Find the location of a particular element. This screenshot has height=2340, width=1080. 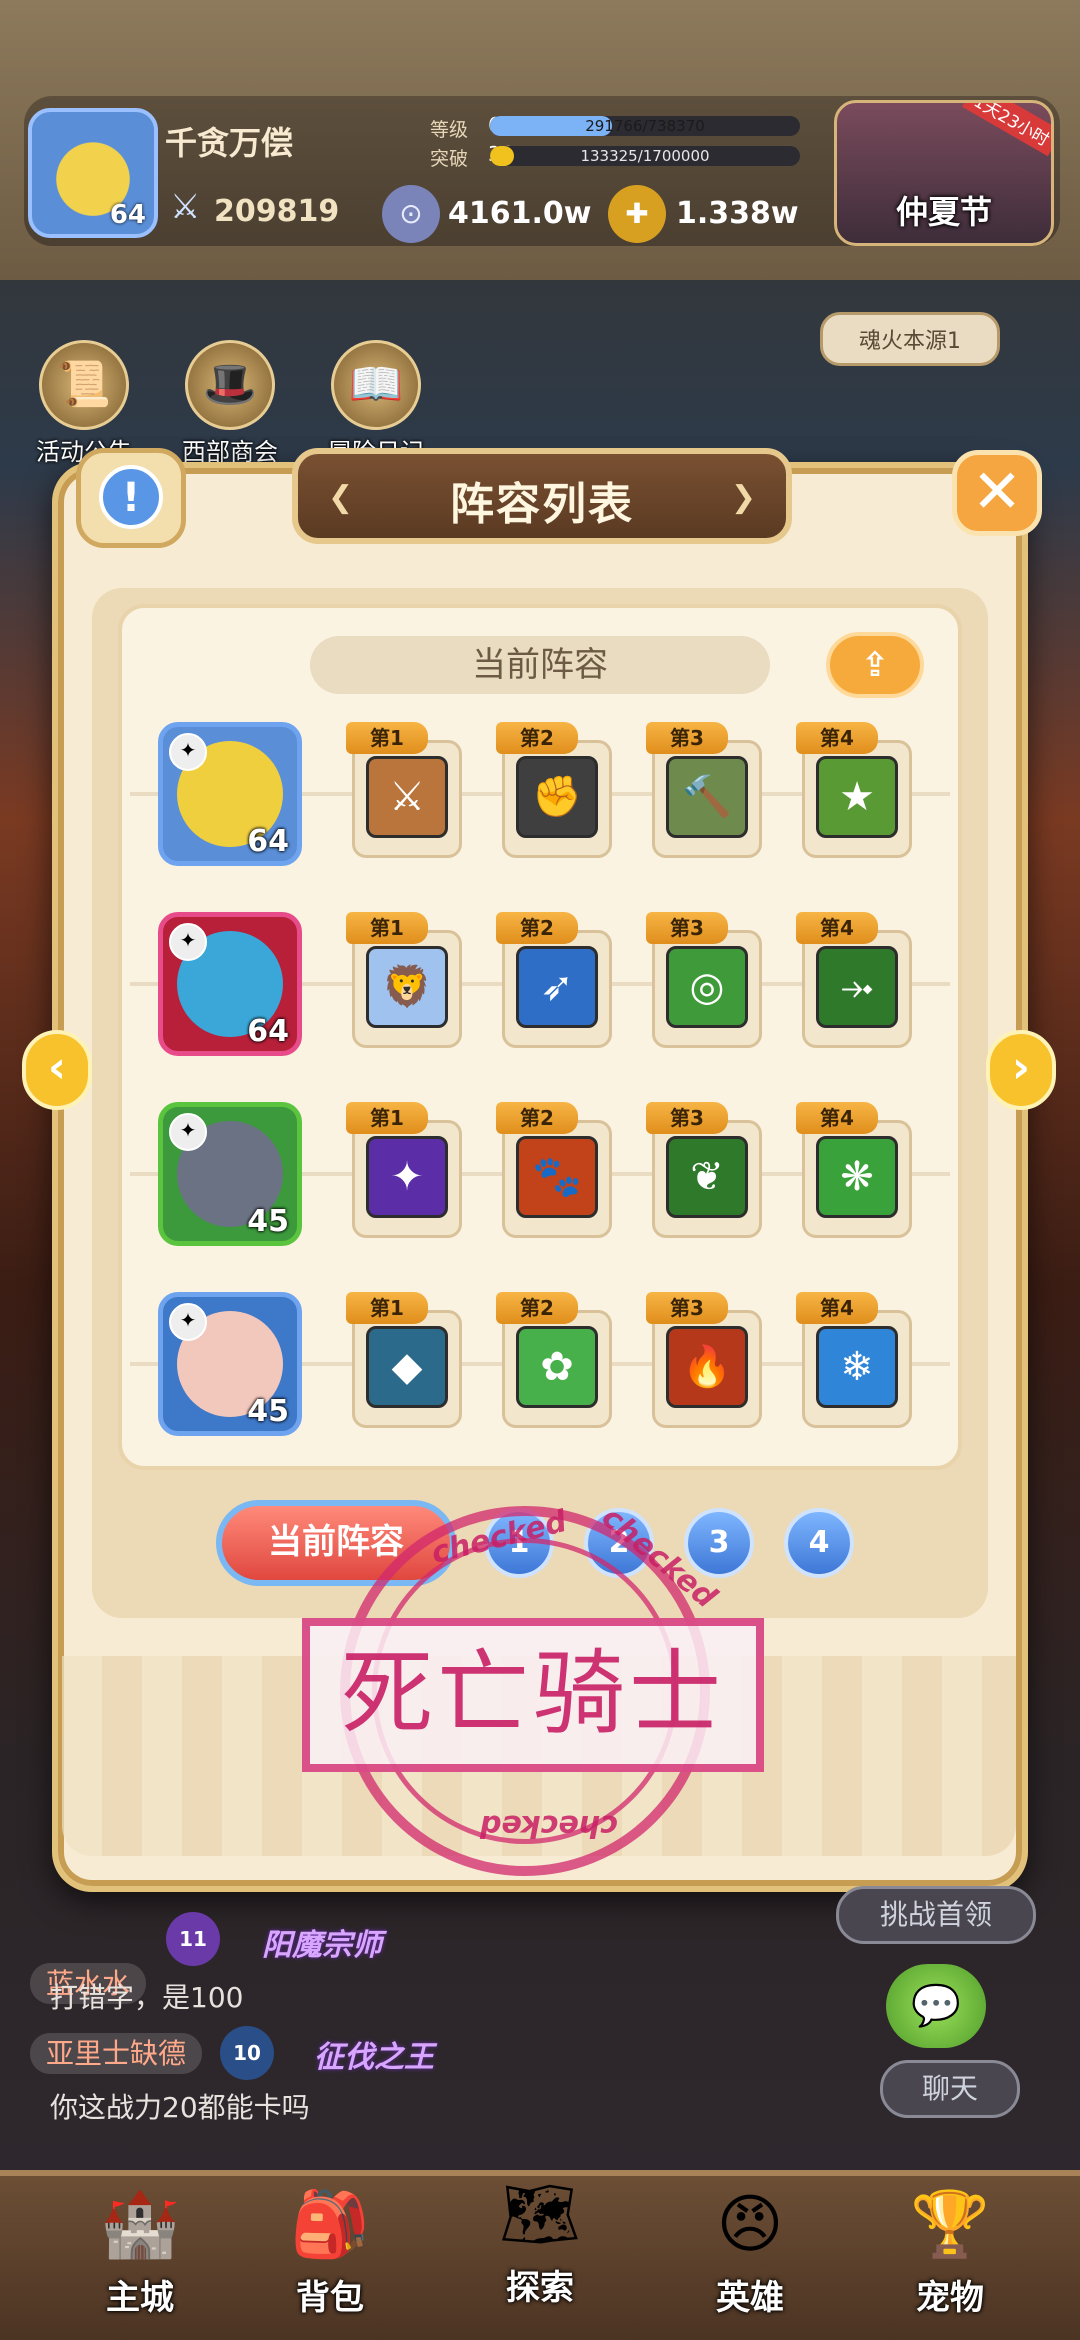

hero-level: 64 is located at coordinates (268, 841).